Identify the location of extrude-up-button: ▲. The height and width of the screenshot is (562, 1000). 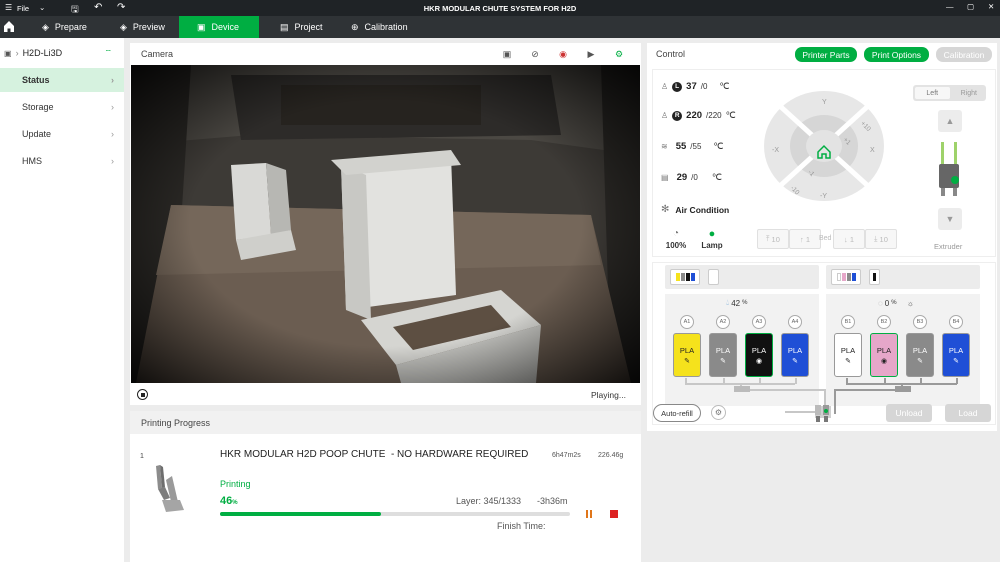
(950, 121).